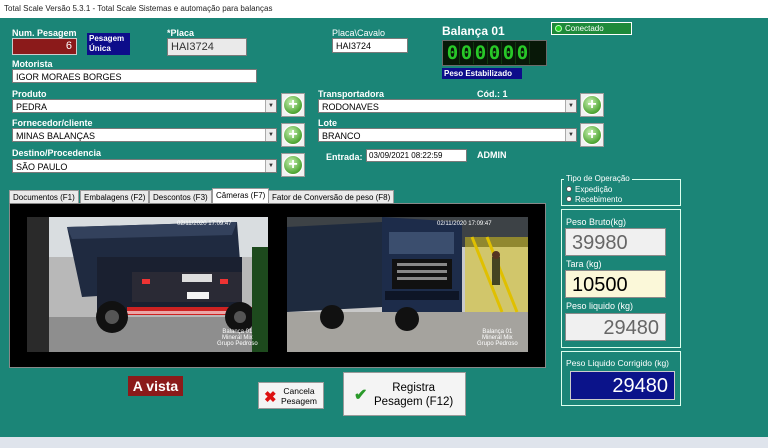 This screenshot has width=768, height=448. What do you see at coordinates (617, 363) in the screenshot?
I see `peso-corrigido-label: Peso Liquido Corrigido (kg)` at bounding box center [617, 363].